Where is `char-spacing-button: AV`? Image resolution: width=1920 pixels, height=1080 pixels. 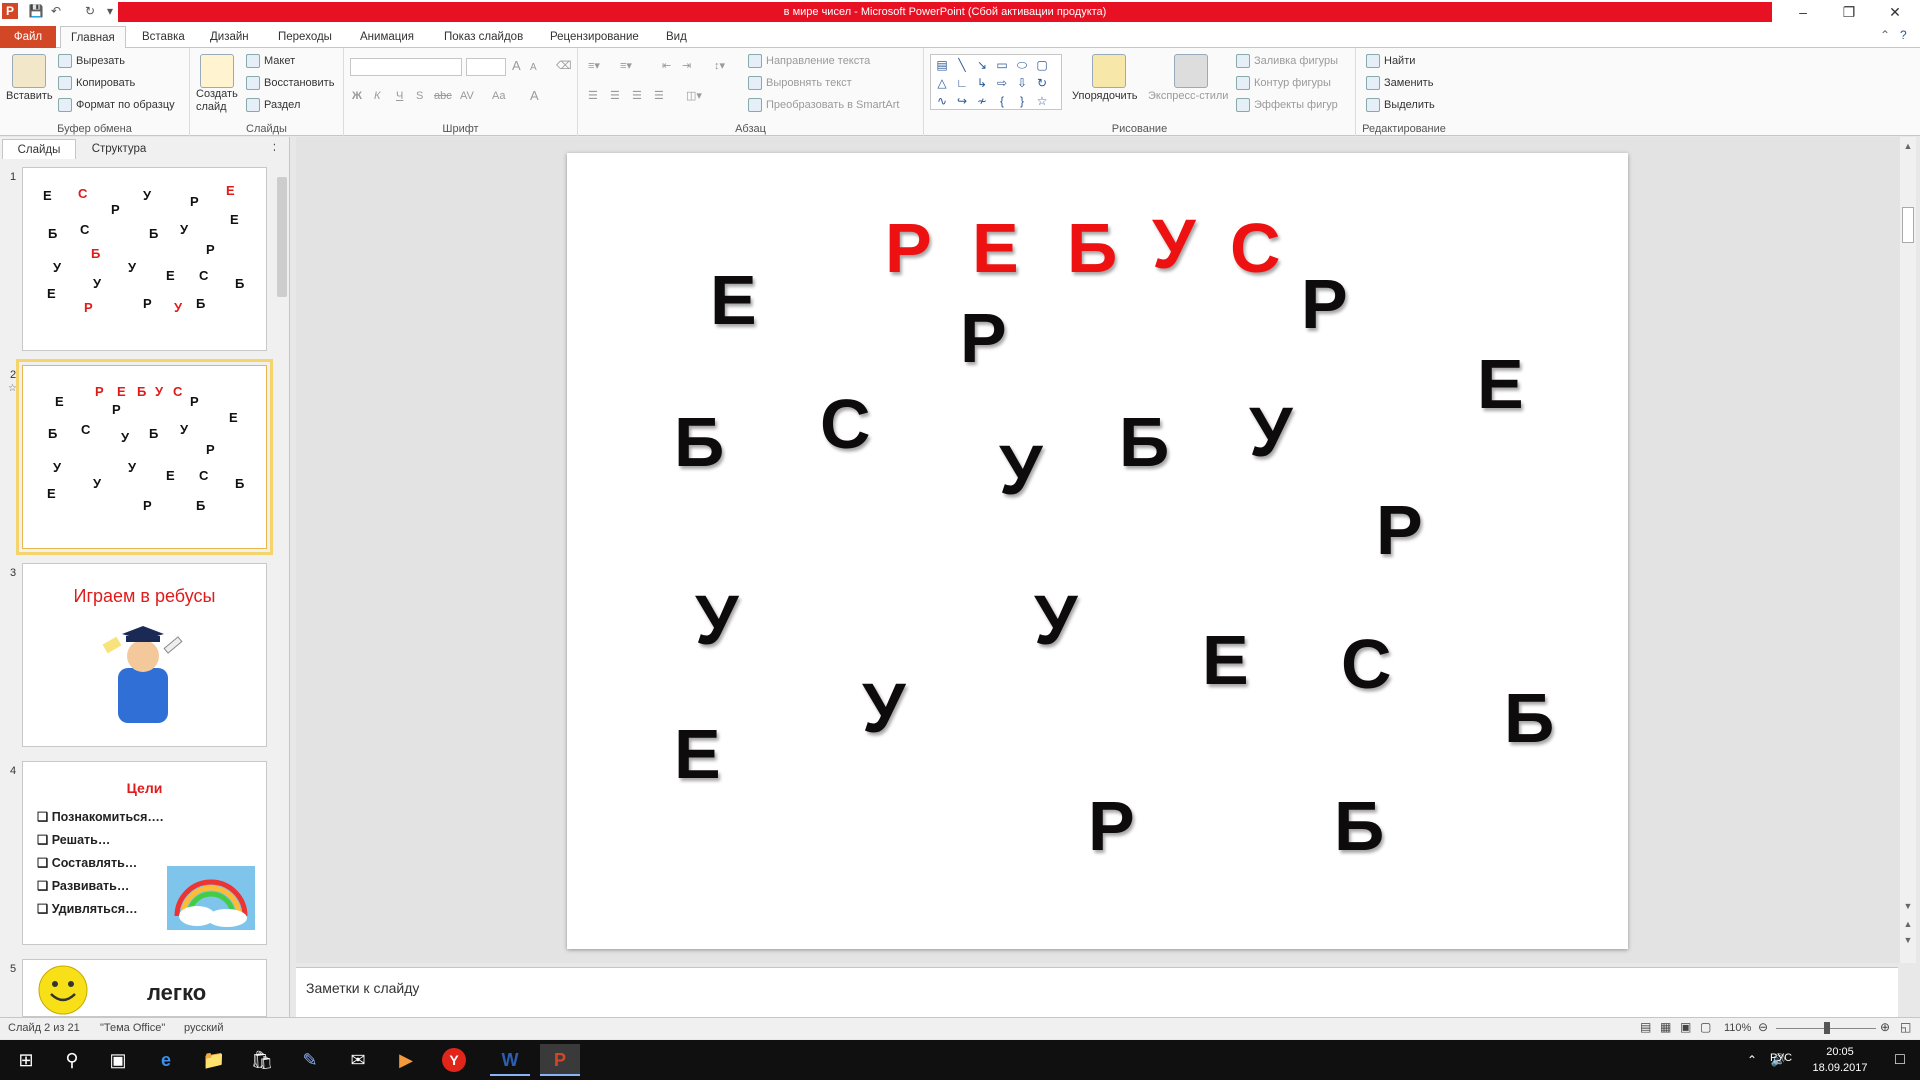
char-spacing-button: AV is located at coordinates (467, 96).